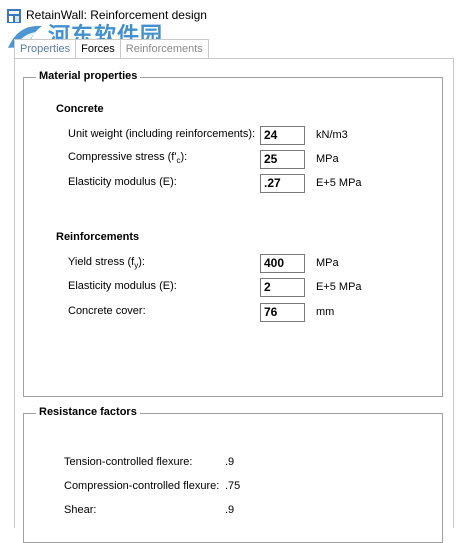 The width and height of the screenshot is (456, 543). Describe the element at coordinates (339, 287) in the screenshot. I see `reinforcement-elasticity-unit: E+5 MPa` at that location.